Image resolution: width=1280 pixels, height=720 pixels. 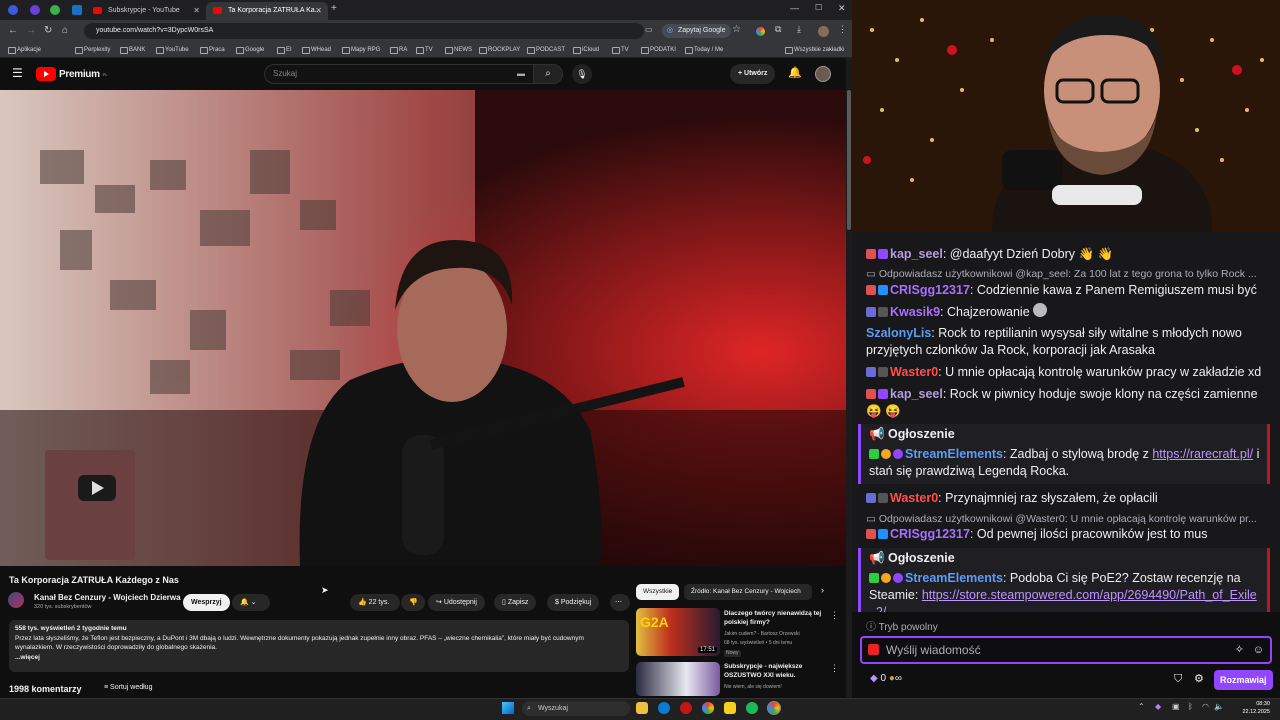 What do you see at coordinates (1178, 679) in the screenshot?
I see `shield-icon: ⛉` at bounding box center [1178, 679].